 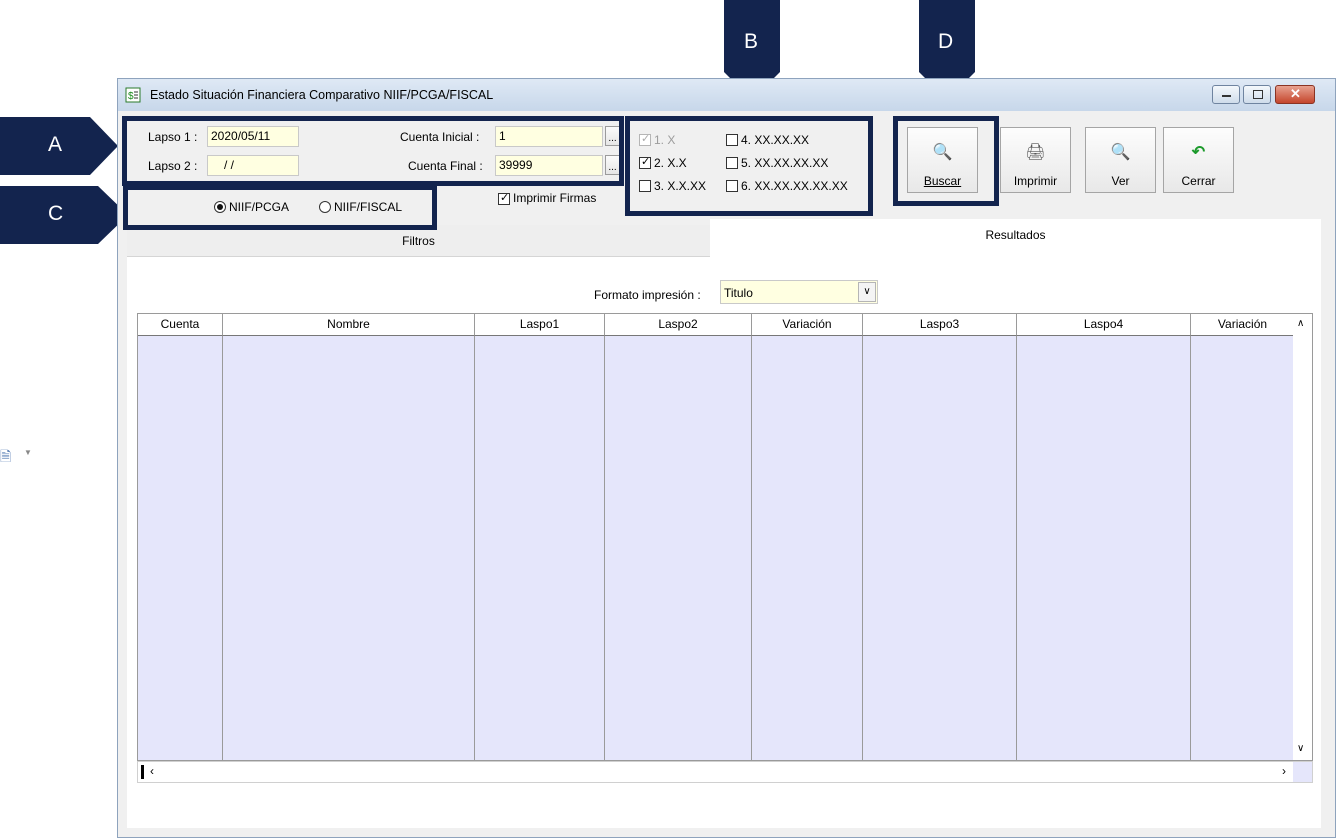 I want to click on cerrar-button: ↶ Cerrar, so click(x=1198, y=160).